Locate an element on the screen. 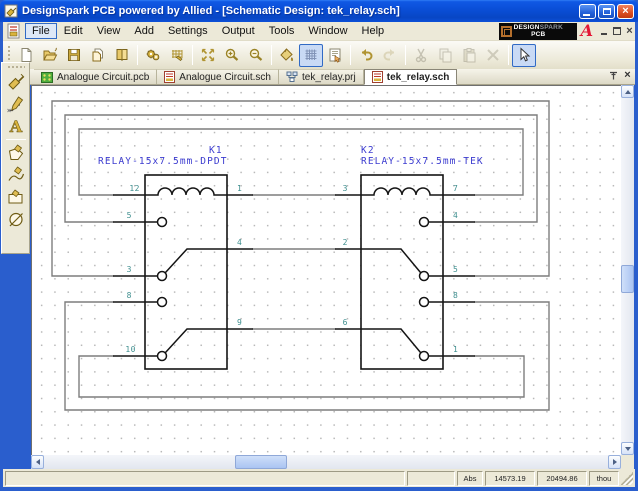 Image resolution: width=638 pixels, height=491 pixels. grid-settings-button is located at coordinates (177, 55).